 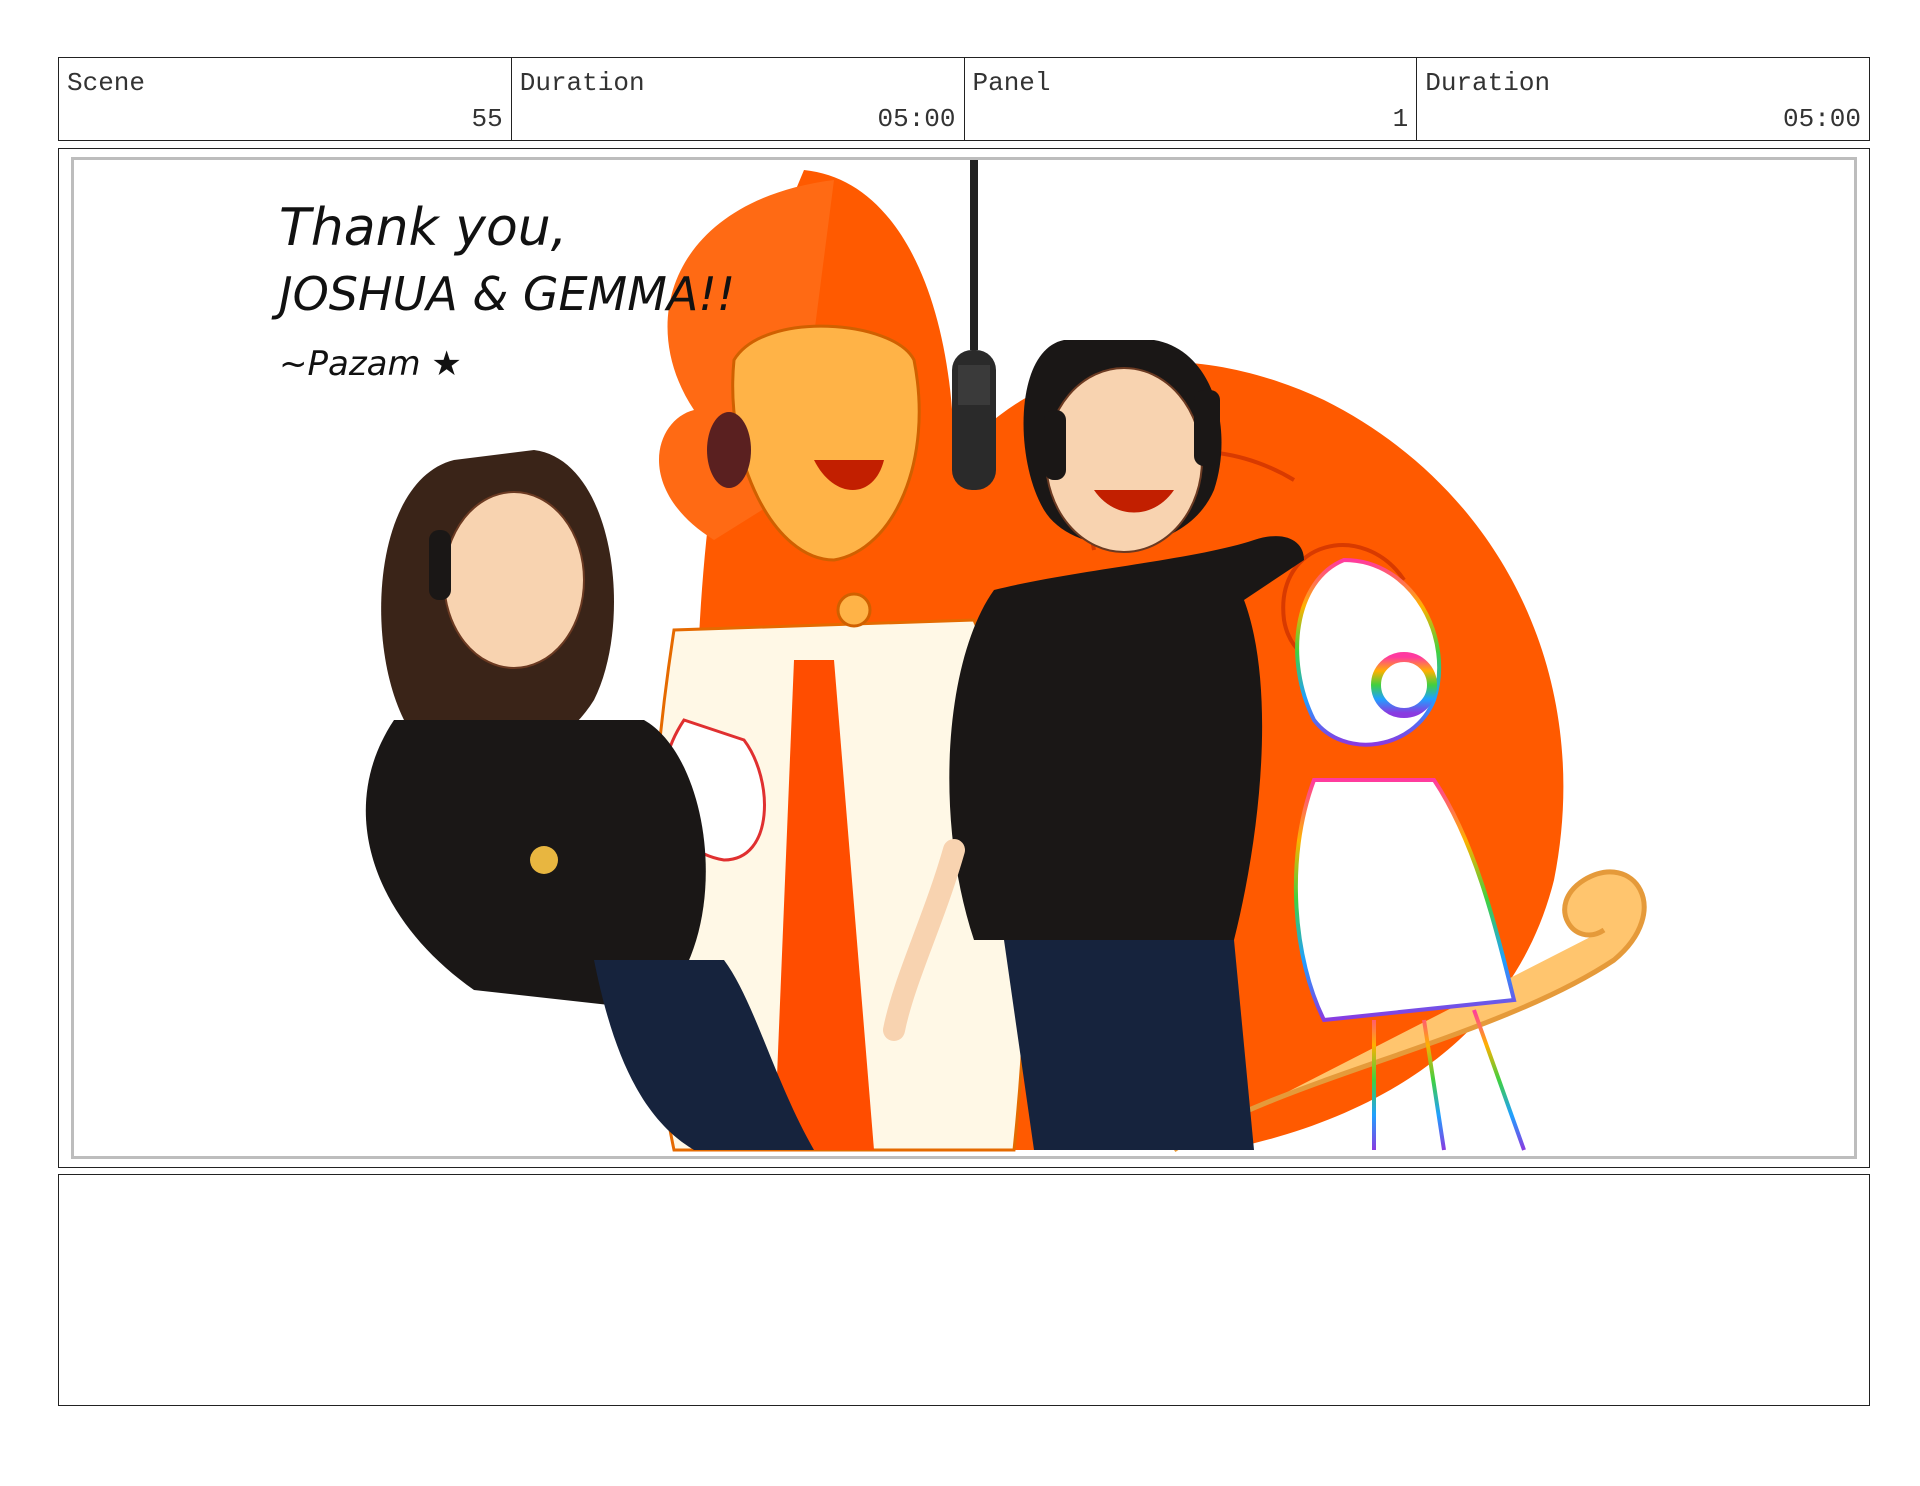 I want to click on panel-cell: Panel 1, so click(x=1191, y=99).